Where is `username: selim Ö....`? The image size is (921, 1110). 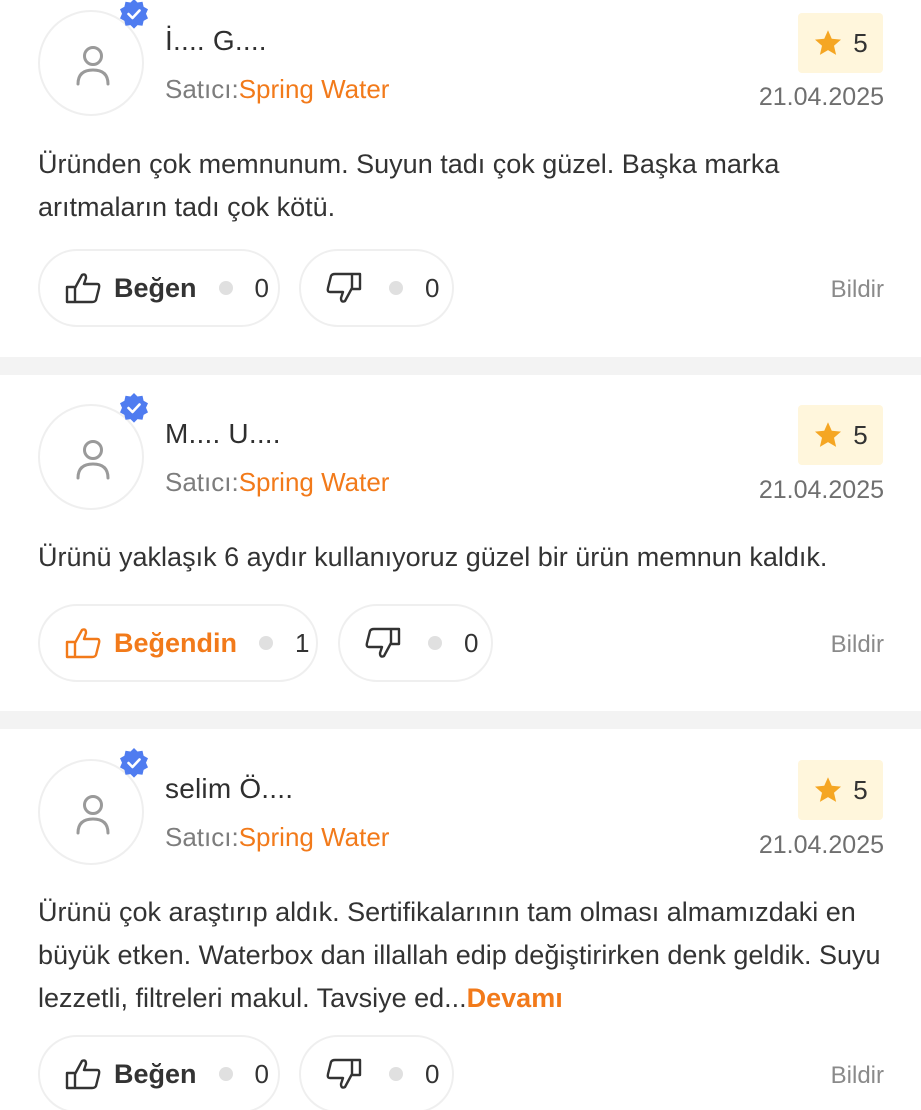
username: selim Ö.... is located at coordinates (229, 788).